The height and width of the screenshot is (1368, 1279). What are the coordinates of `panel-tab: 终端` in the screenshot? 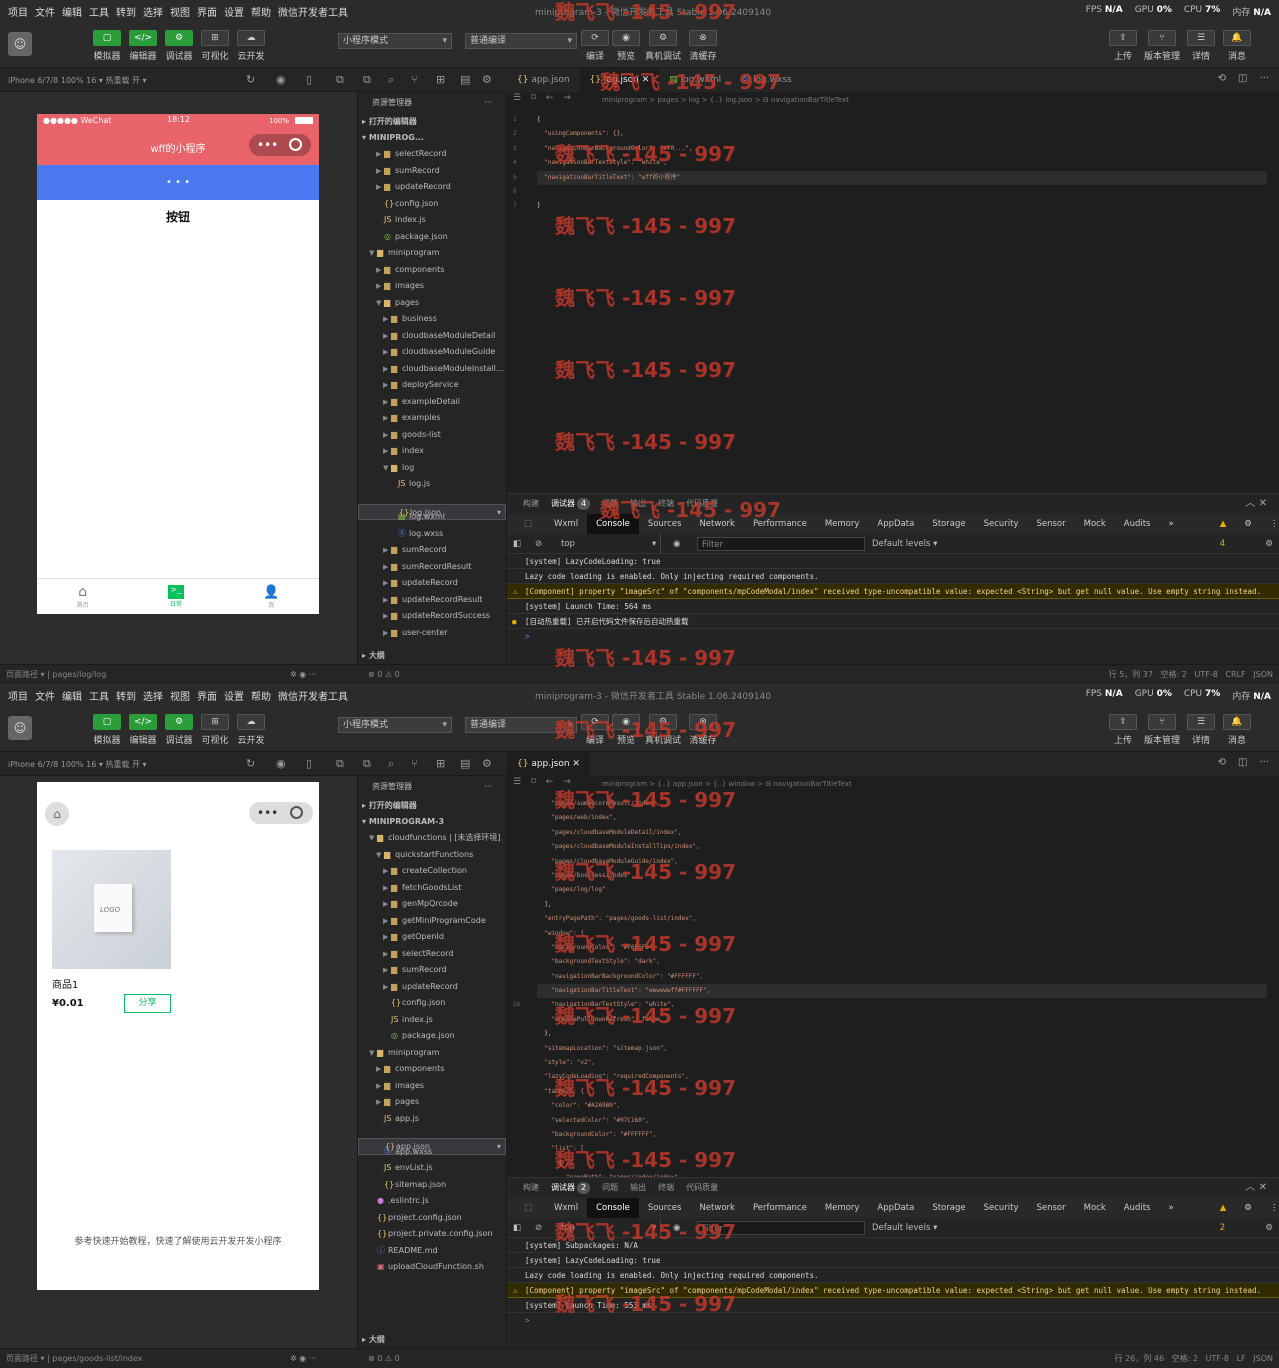 It's located at (666, 1188).